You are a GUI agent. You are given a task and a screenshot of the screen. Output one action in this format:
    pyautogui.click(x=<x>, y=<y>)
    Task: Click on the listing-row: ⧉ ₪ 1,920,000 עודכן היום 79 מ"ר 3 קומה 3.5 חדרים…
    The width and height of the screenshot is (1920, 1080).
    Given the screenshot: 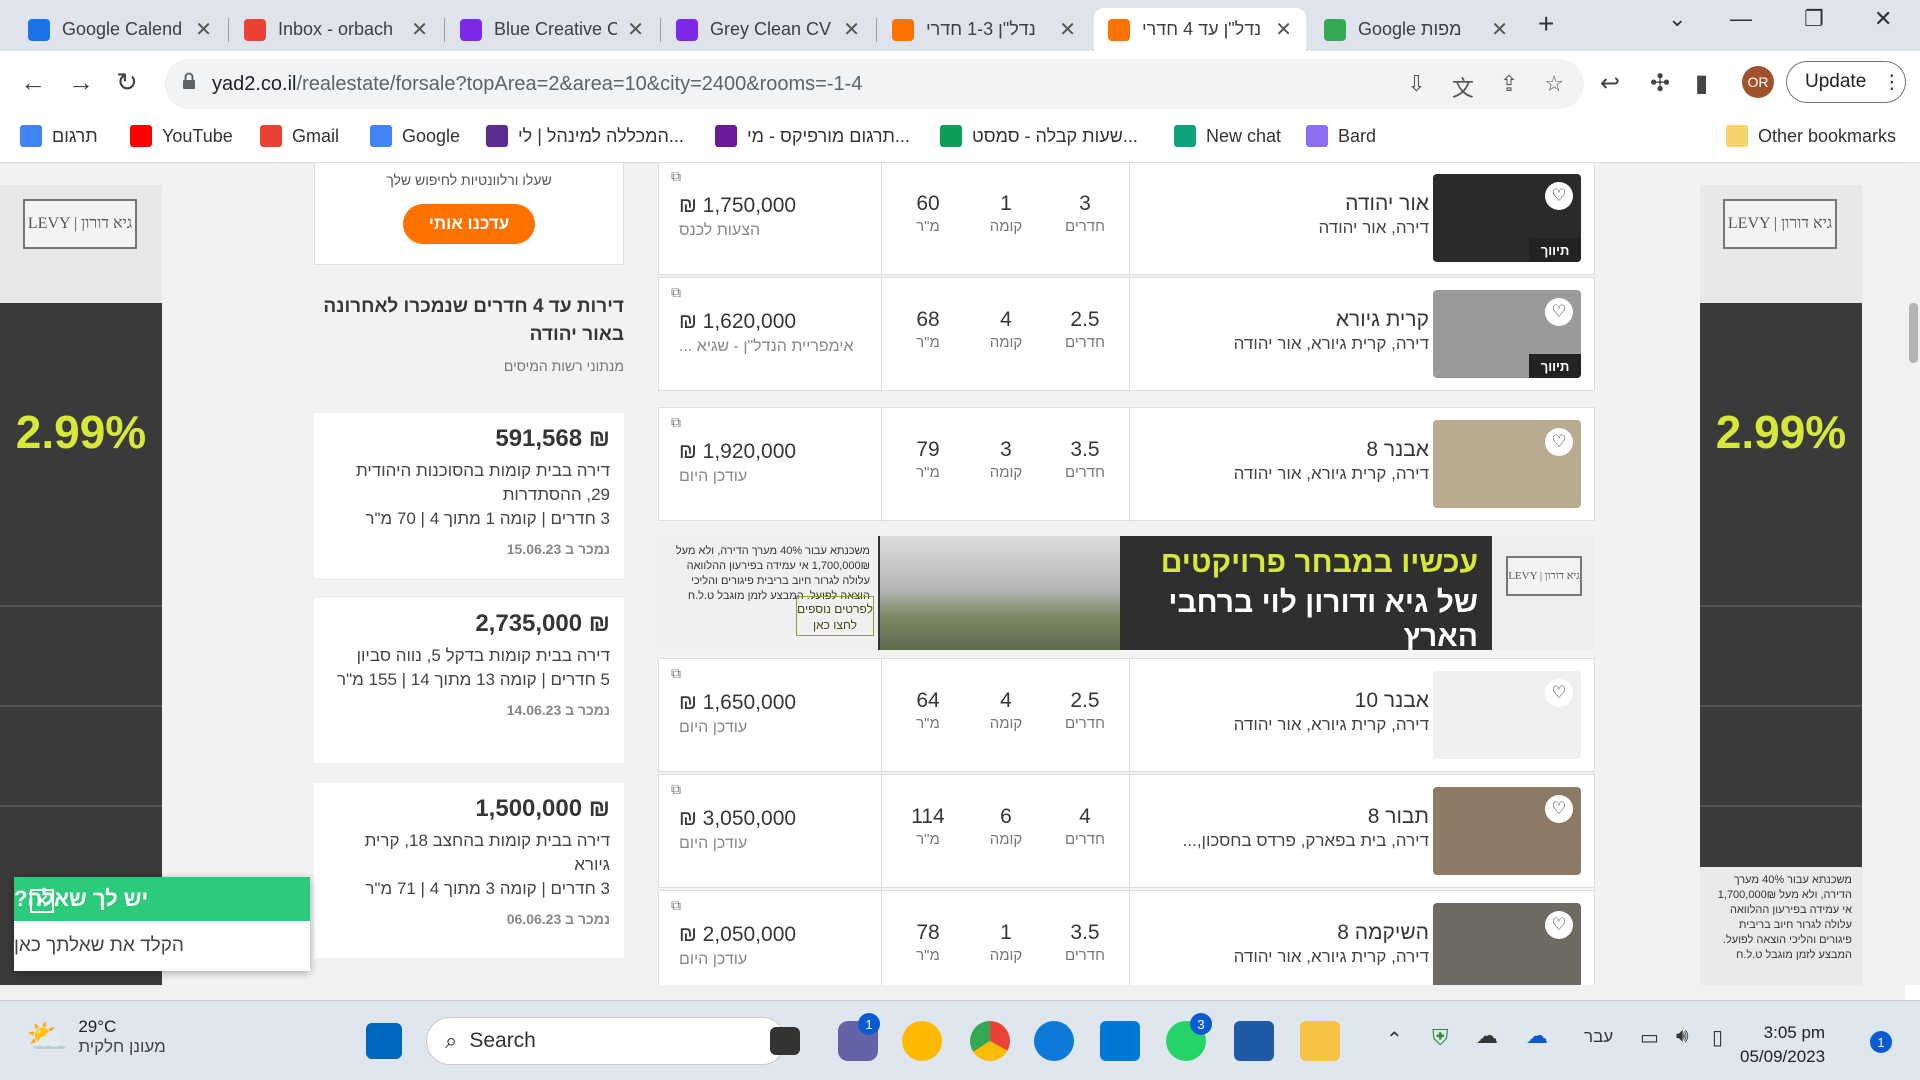 What is the action you would take?
    pyautogui.click(x=1126, y=464)
    